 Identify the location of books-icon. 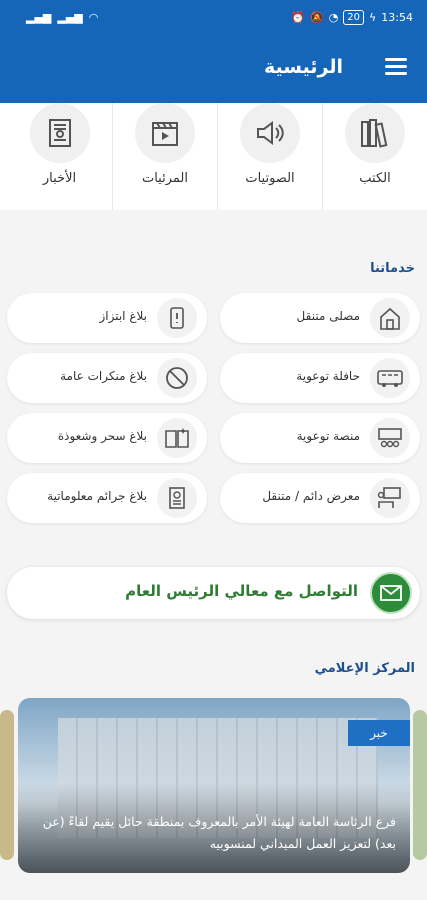
(375, 133).